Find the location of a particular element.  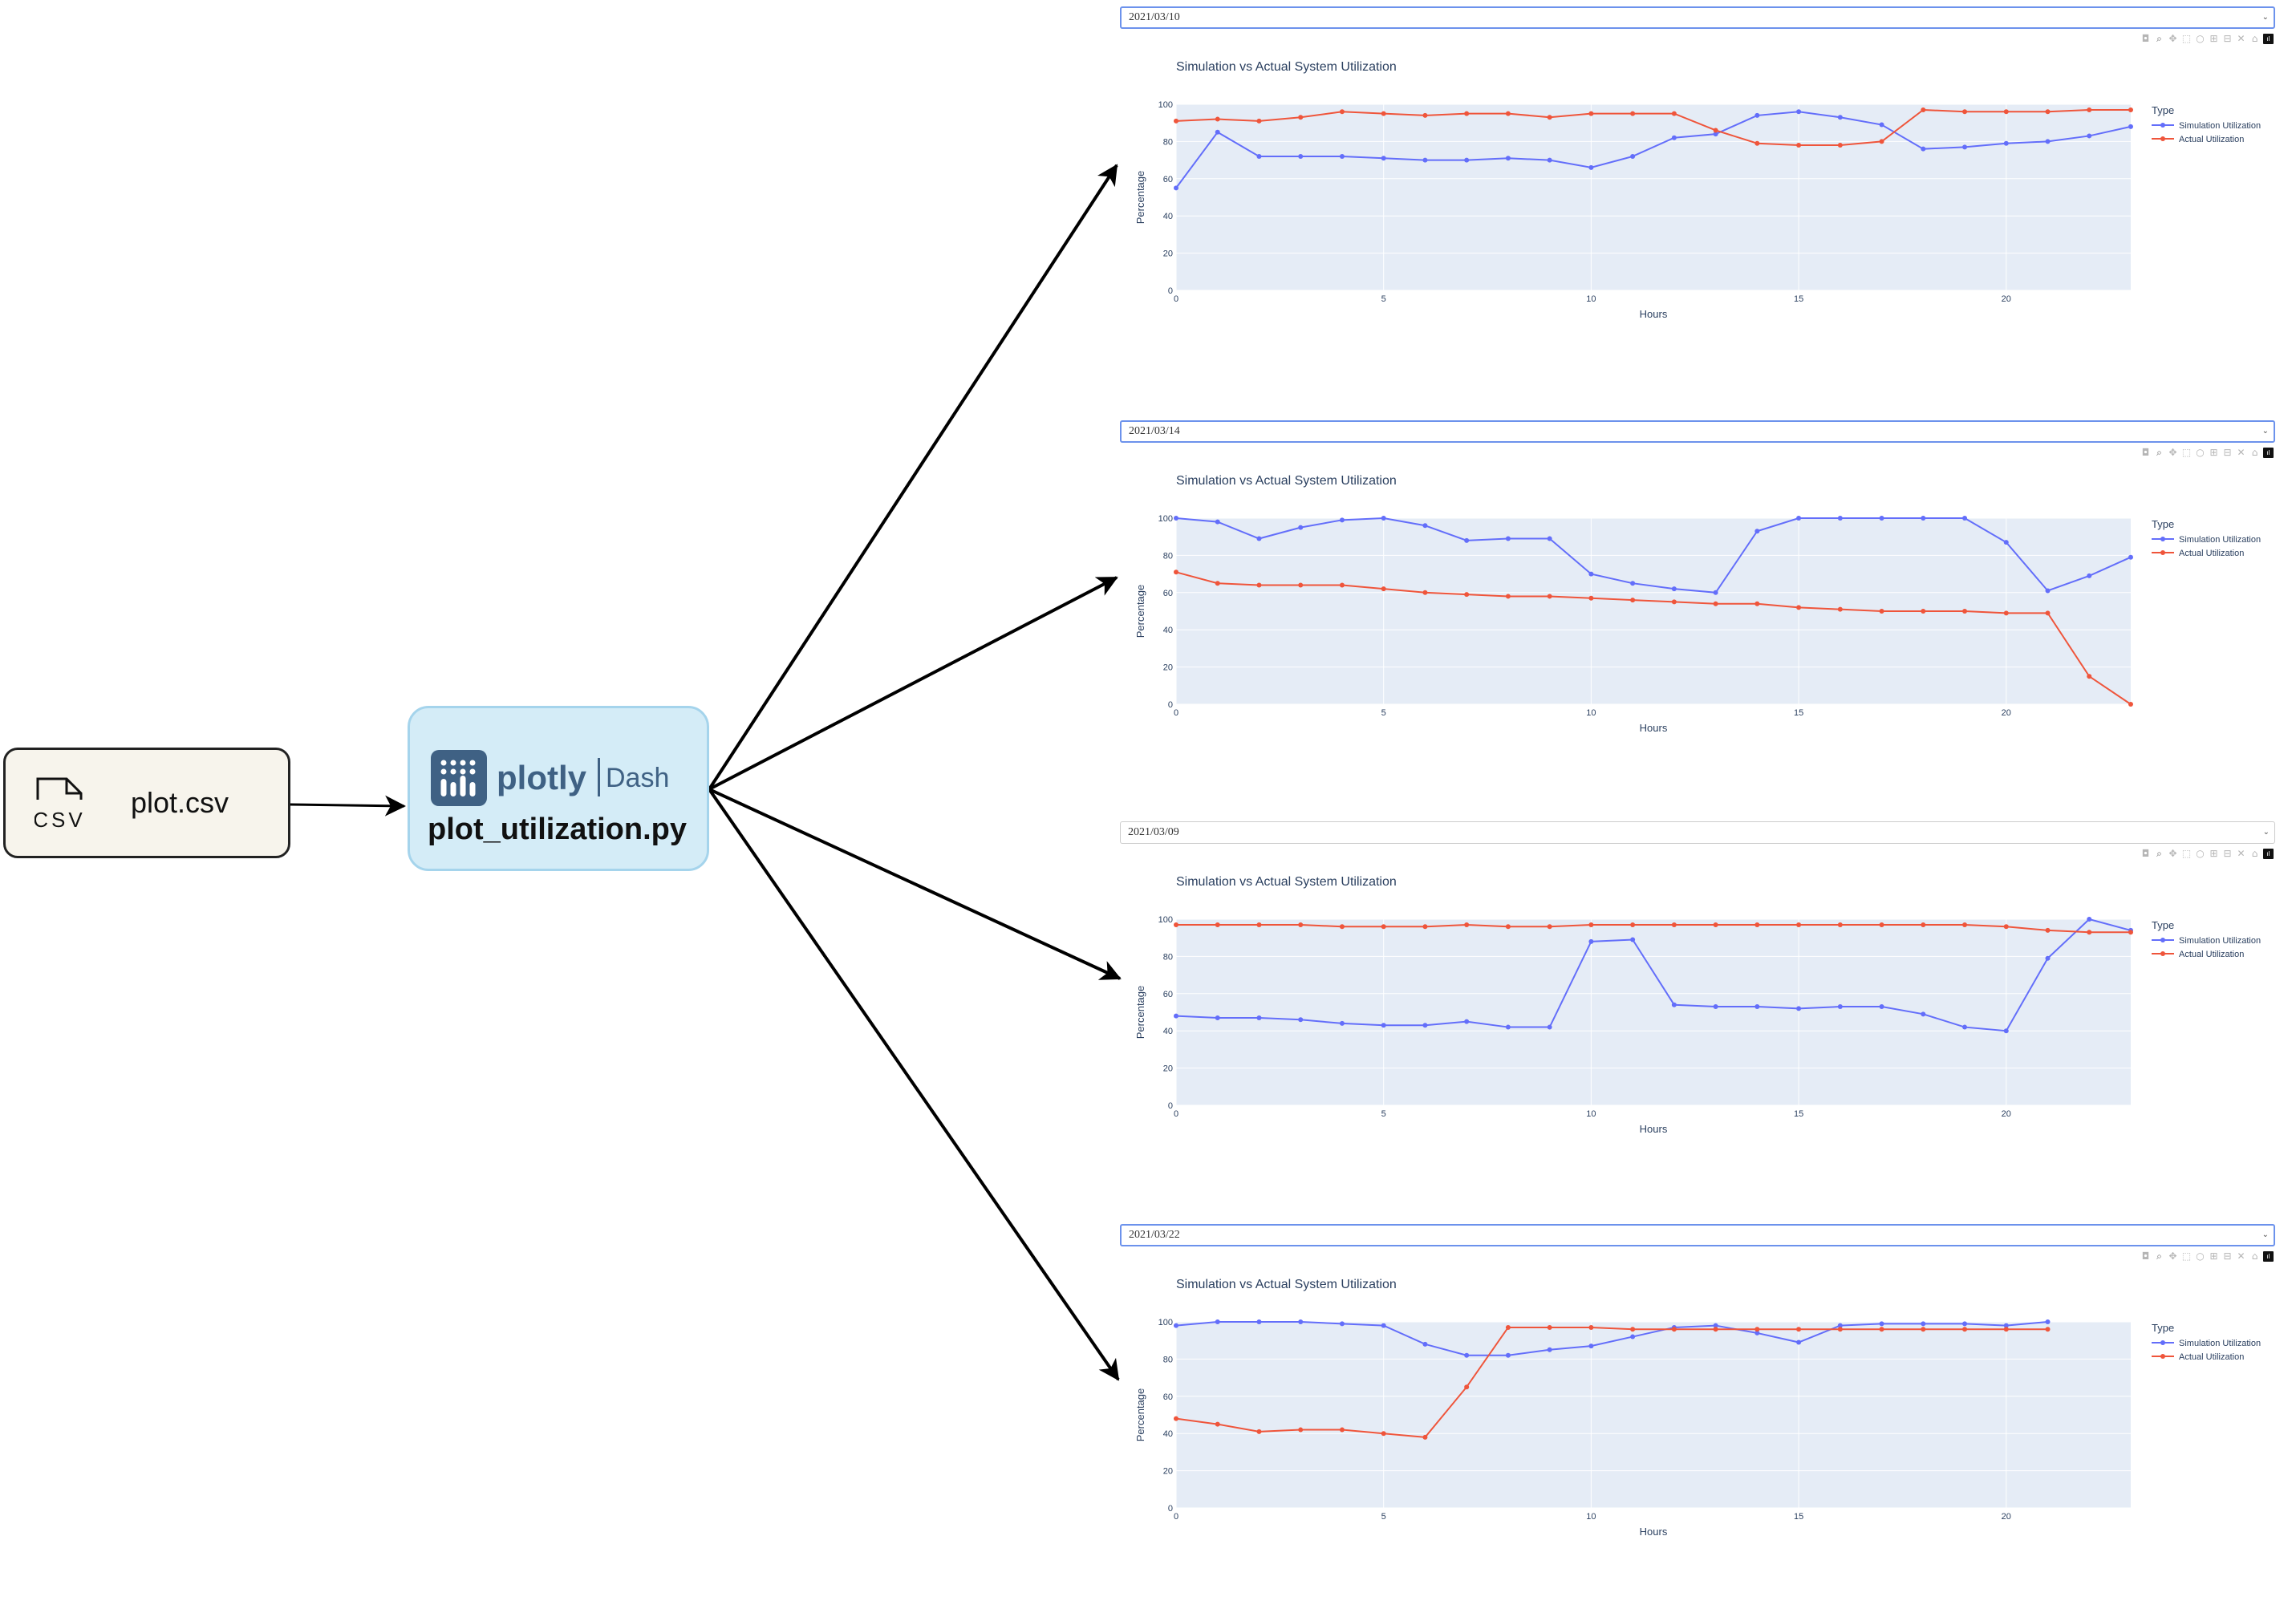

date-dropdown: 2021/03/09 ⌄ is located at coordinates (1697, 832).